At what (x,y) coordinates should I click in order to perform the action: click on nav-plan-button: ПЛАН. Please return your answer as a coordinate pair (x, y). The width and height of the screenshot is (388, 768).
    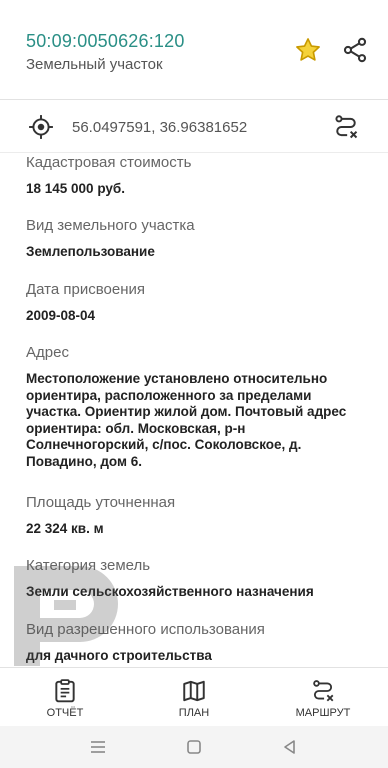
    Looking at the image, I should click on (194, 697).